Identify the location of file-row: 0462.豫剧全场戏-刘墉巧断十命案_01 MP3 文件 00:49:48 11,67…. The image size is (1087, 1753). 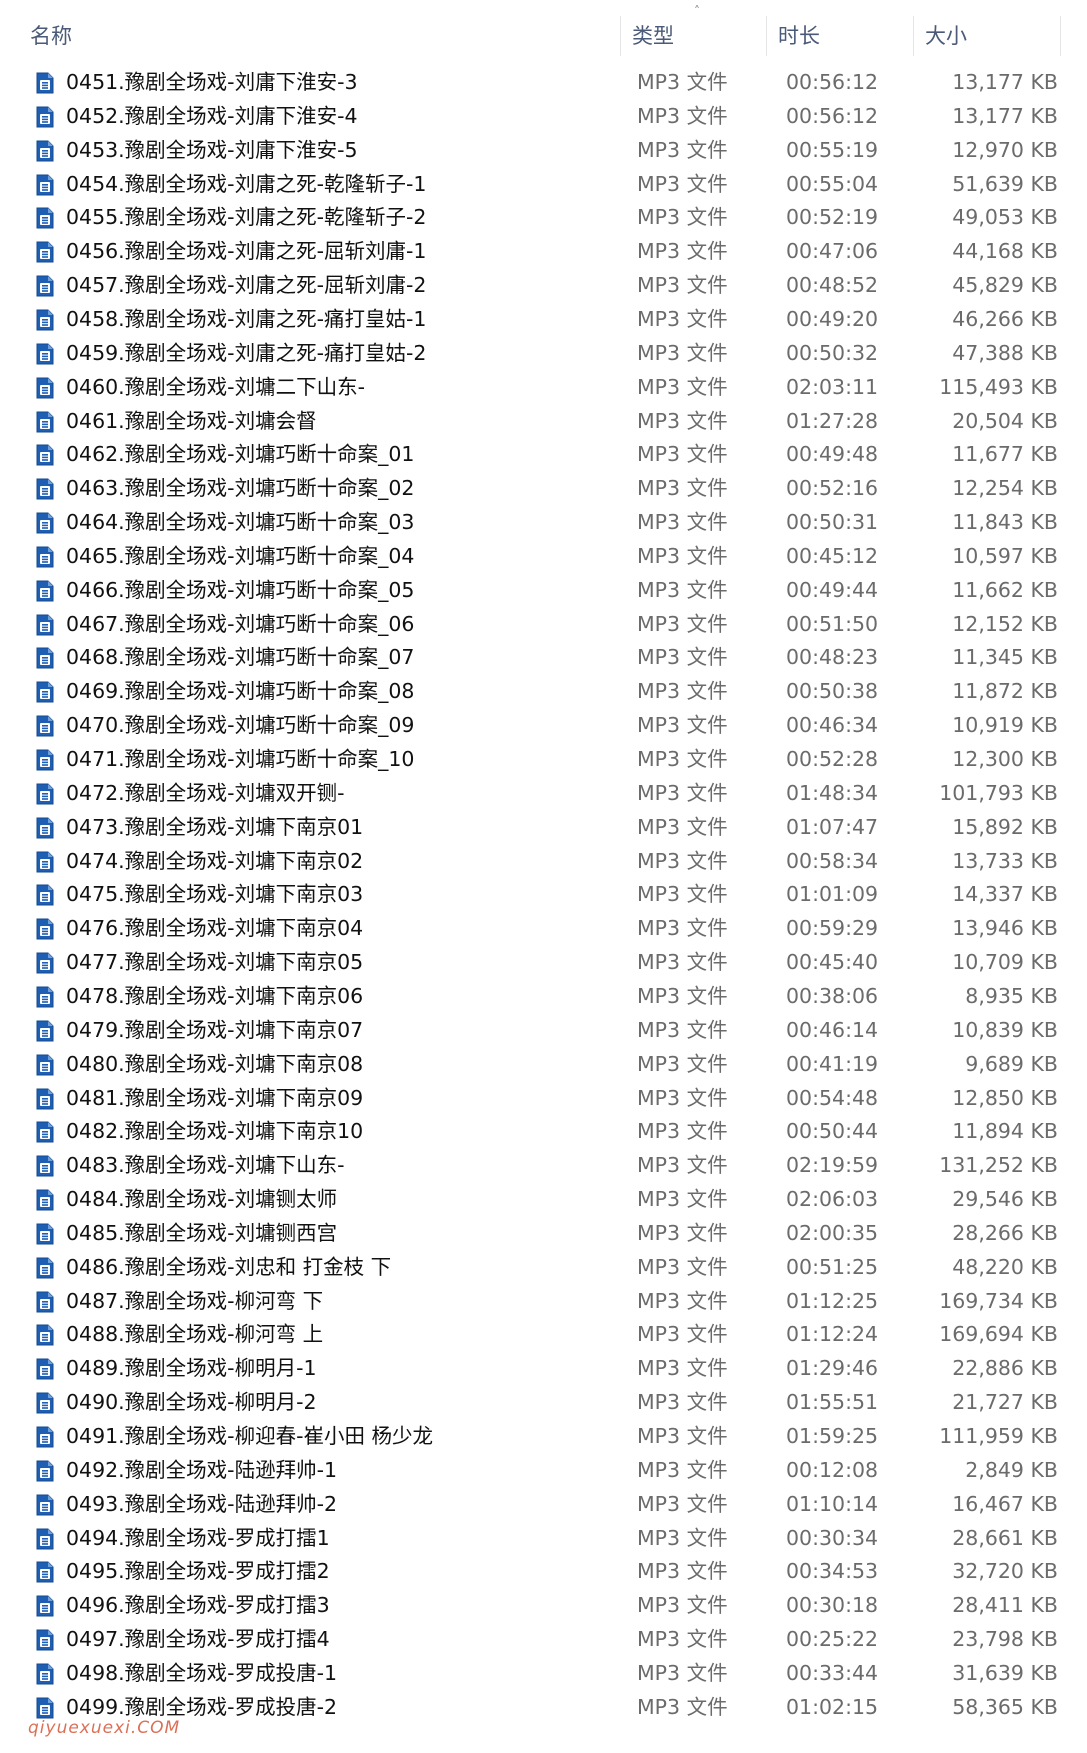
(543, 454).